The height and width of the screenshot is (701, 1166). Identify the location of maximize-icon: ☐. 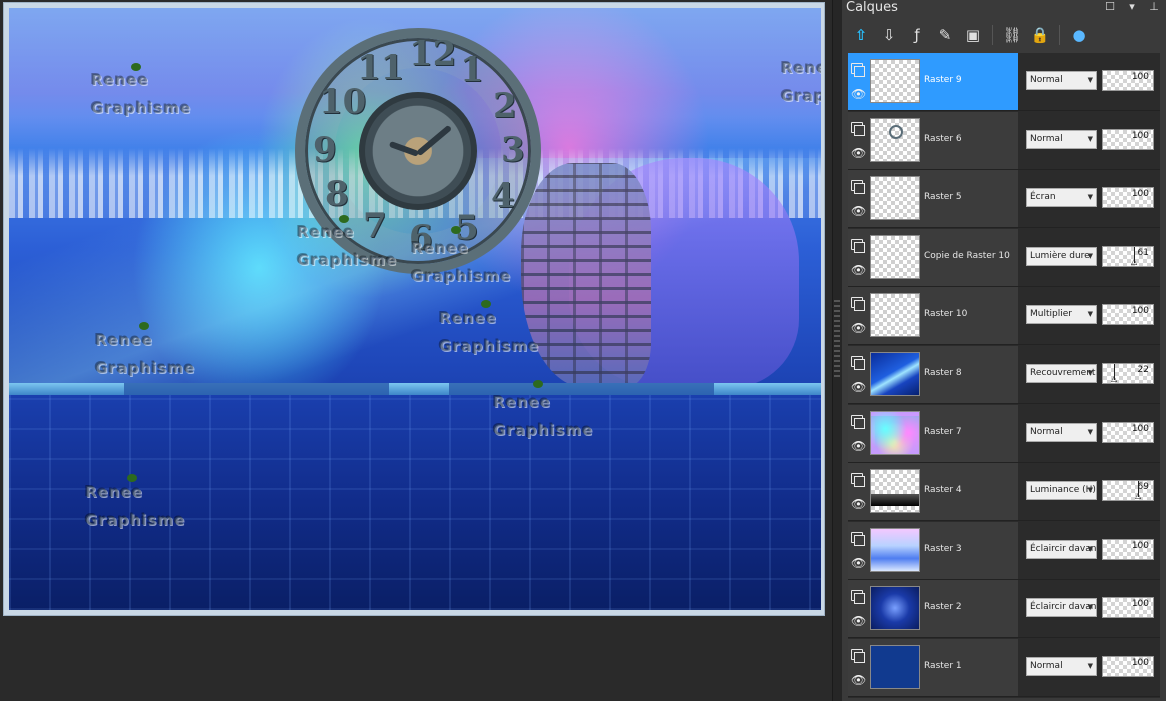
(1110, 7).